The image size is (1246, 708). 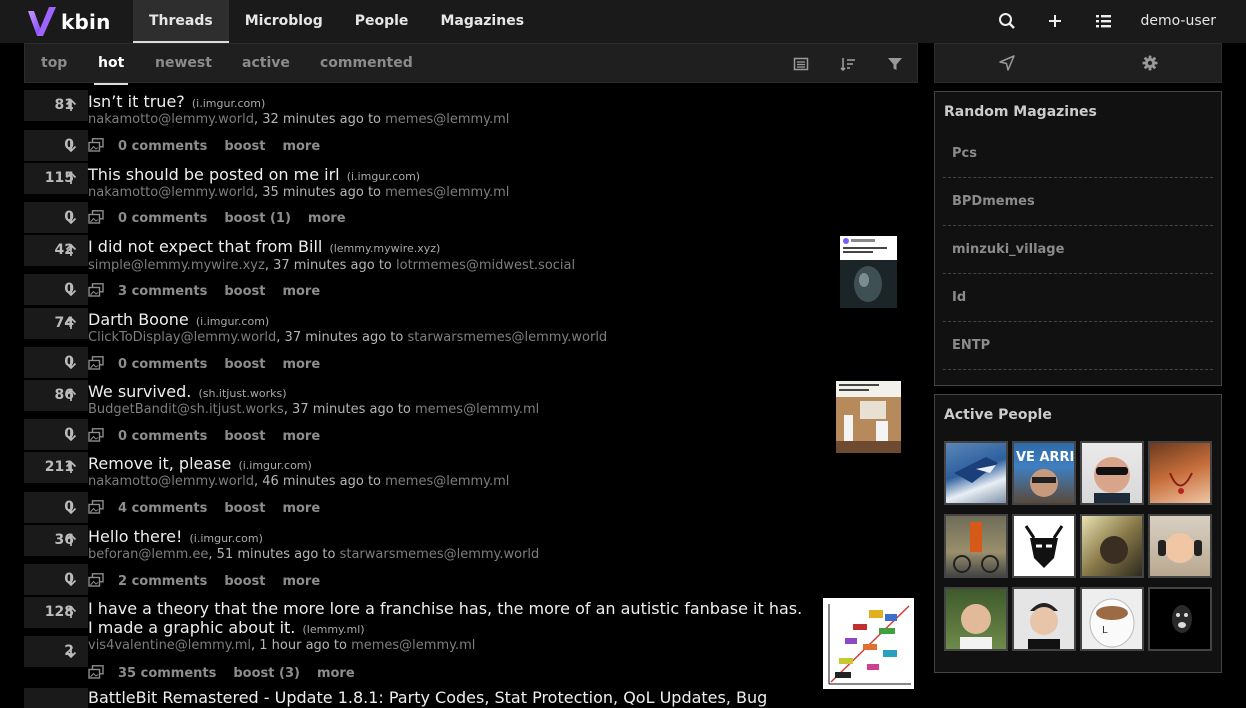 I want to click on list-icon, so click(x=1103, y=21).